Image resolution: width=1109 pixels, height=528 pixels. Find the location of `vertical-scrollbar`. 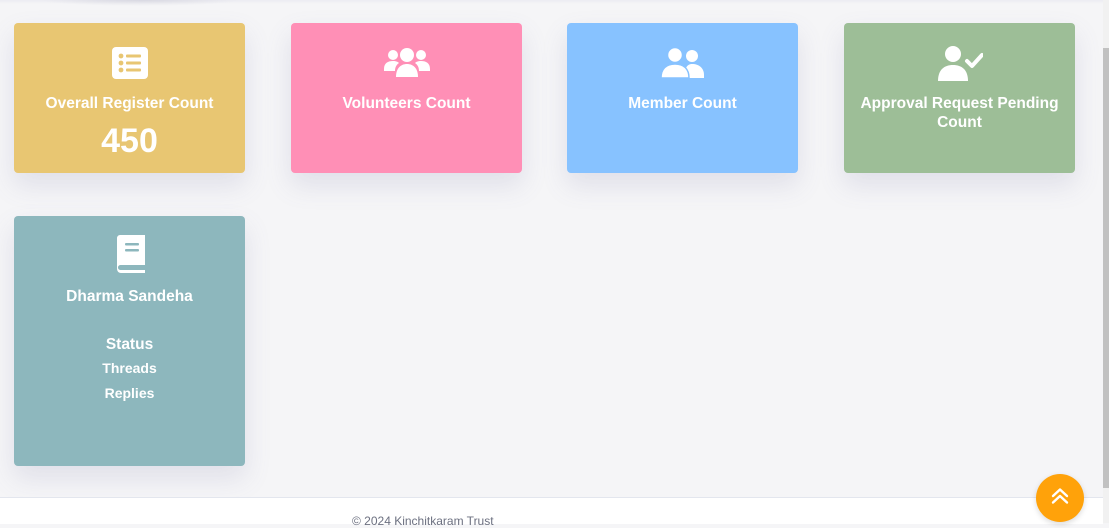

vertical-scrollbar is located at coordinates (1106, 261).